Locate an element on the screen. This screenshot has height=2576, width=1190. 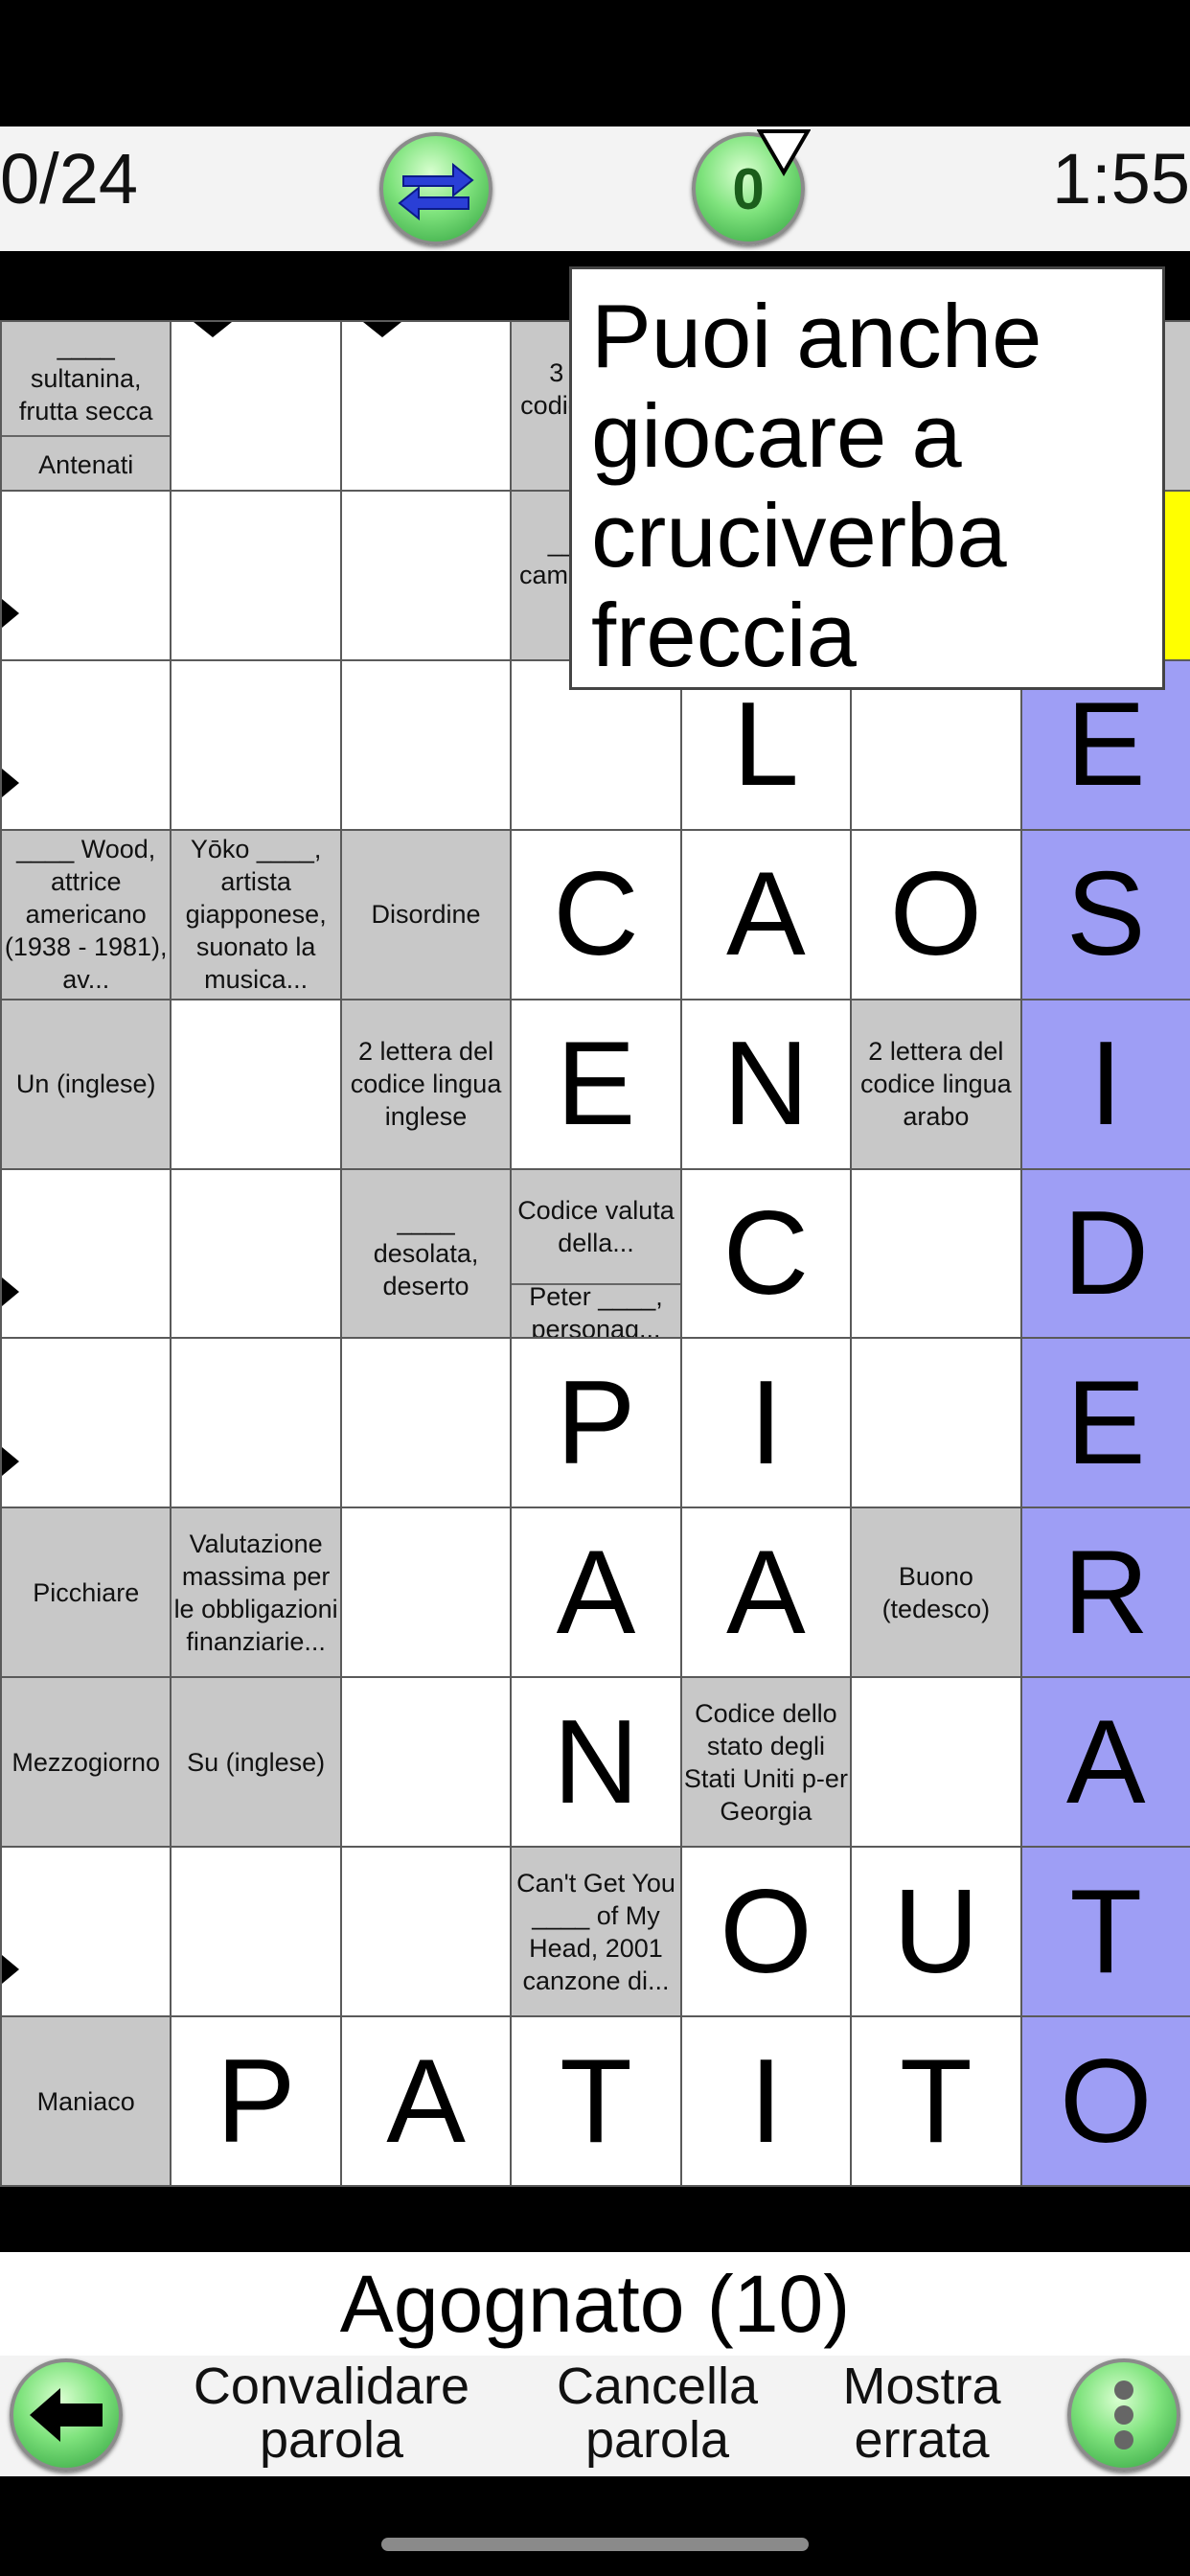
cell-letter: E is located at coordinates (1105, 1422).